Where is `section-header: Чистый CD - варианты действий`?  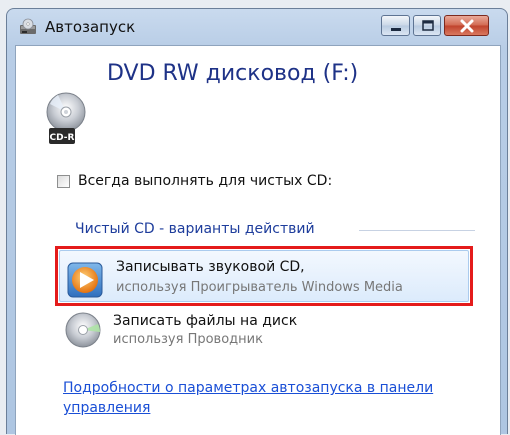
section-header: Чистый CD - варианты действий is located at coordinates (195, 229).